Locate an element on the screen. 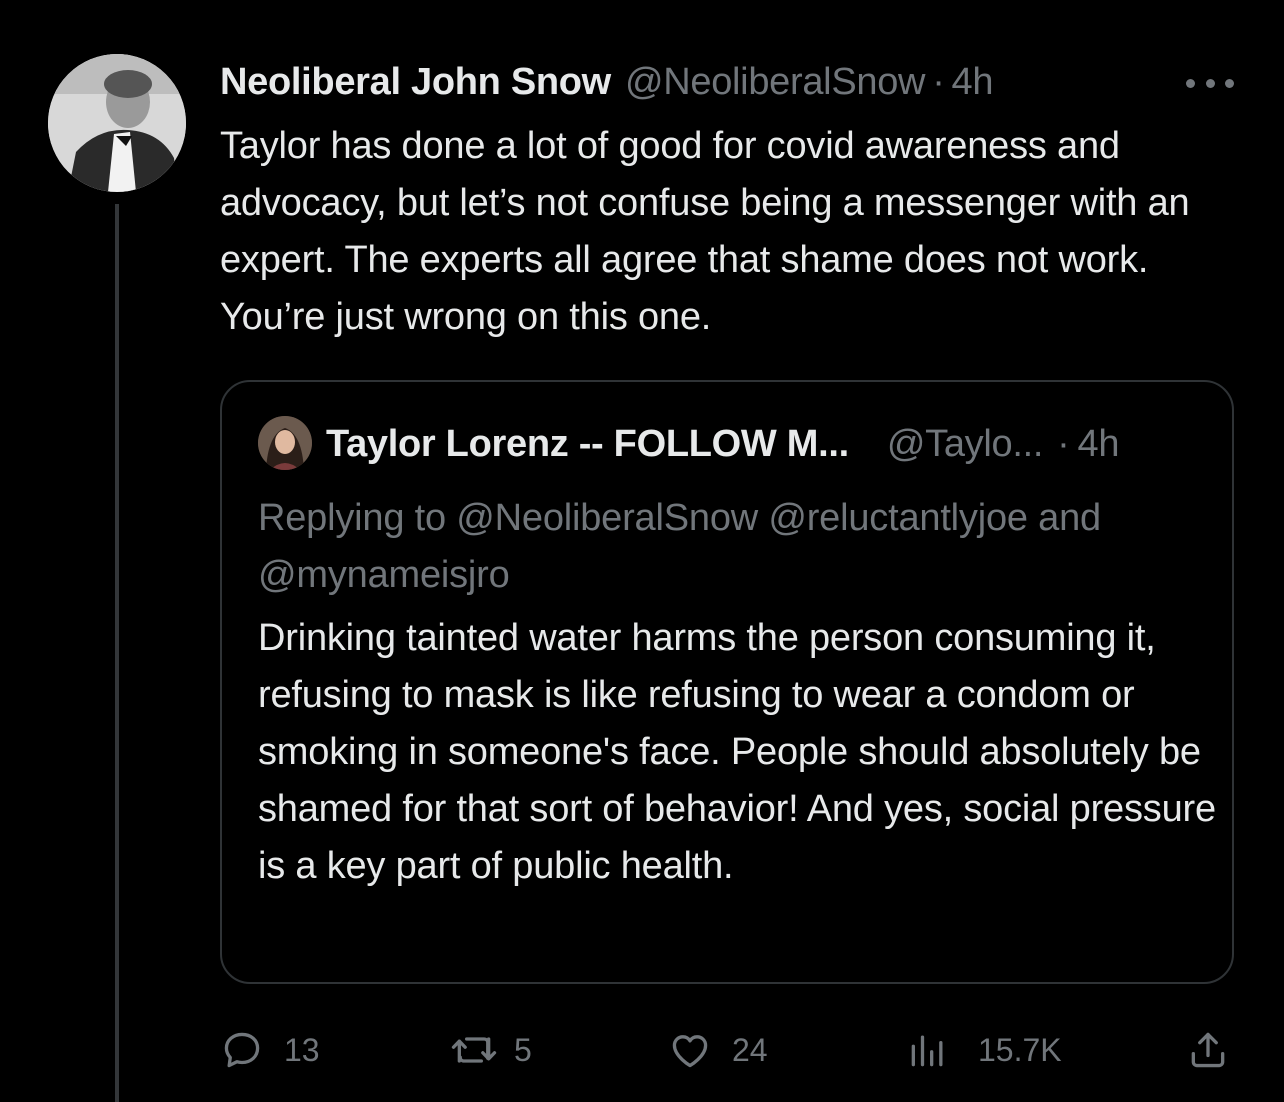 The width and height of the screenshot is (1284, 1102). quoted-author-avatar is located at coordinates (285, 443).